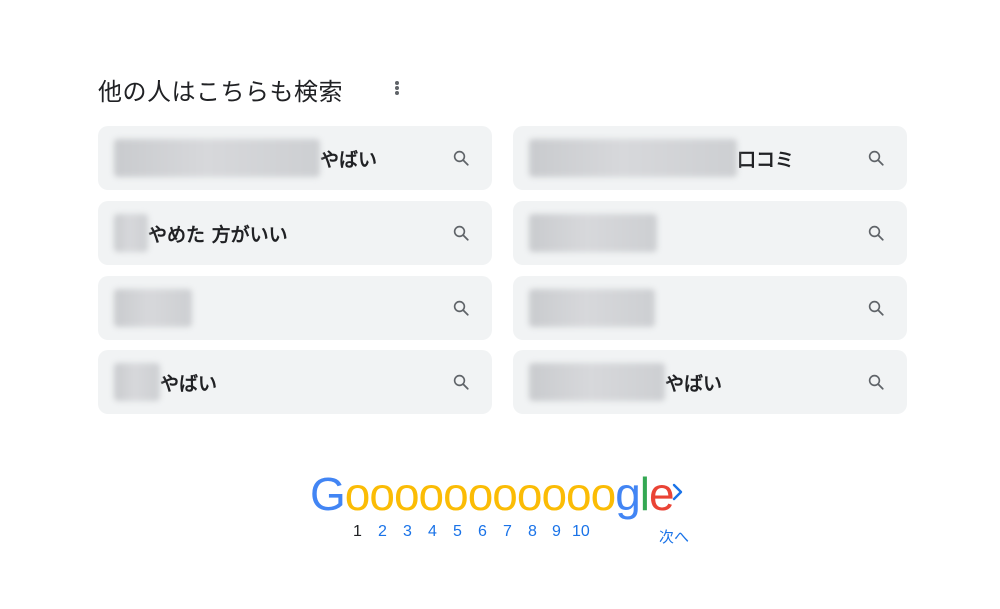 The image size is (1000, 609). Describe the element at coordinates (328, 494) in the screenshot. I see `logo-letter-g: G` at that location.